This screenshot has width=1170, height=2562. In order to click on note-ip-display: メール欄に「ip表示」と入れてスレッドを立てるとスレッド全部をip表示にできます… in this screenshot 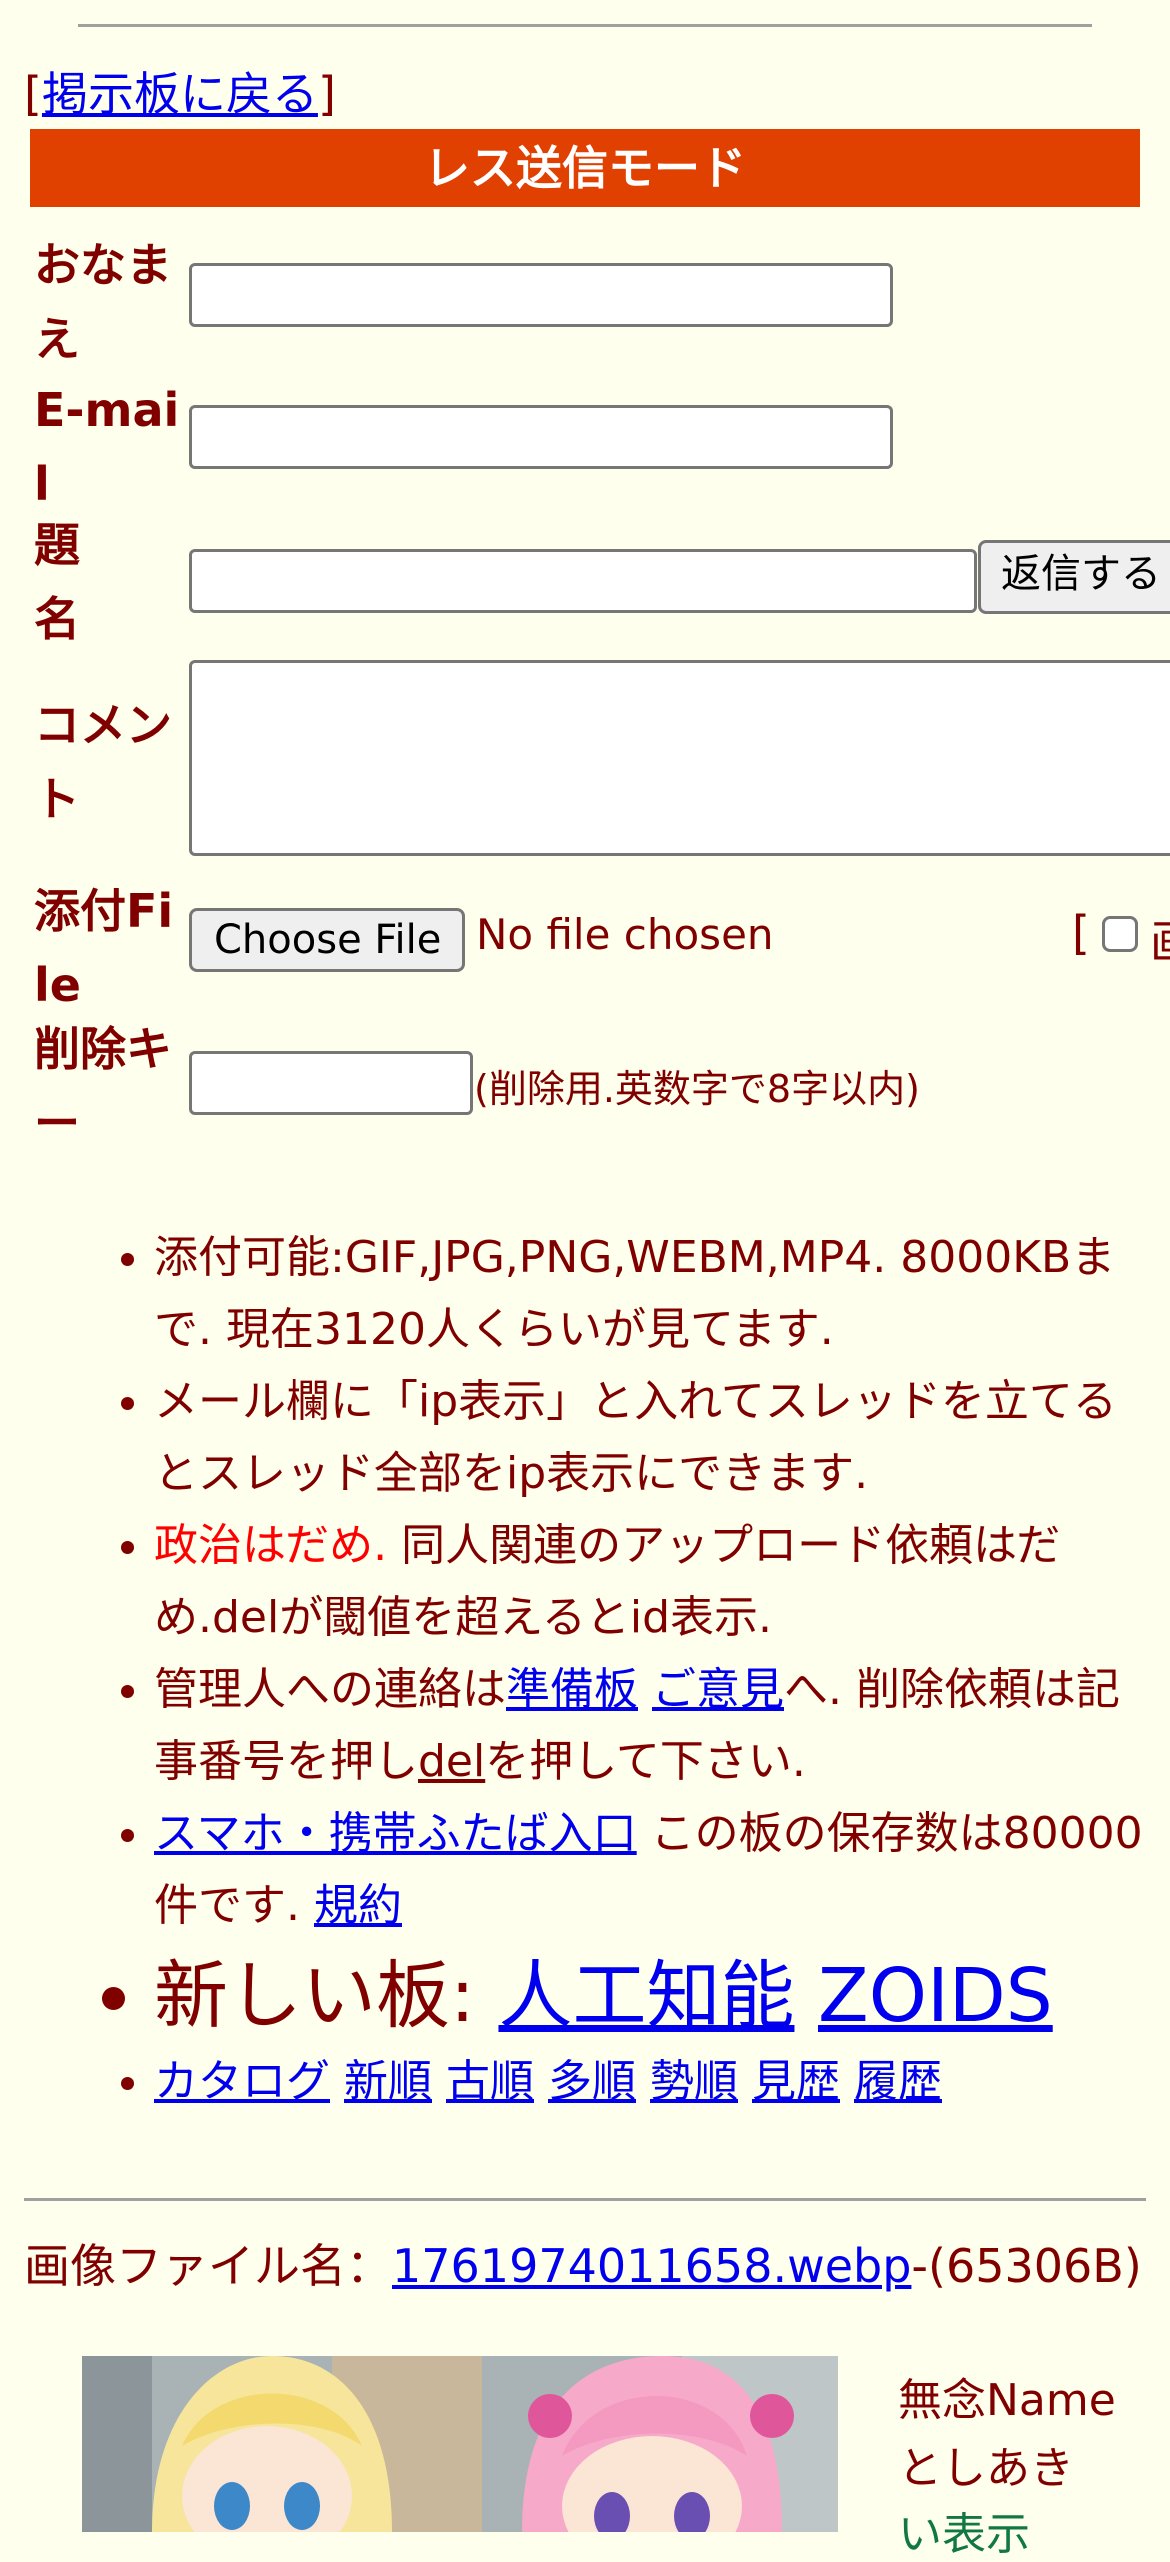, I will do `click(657, 1438)`.